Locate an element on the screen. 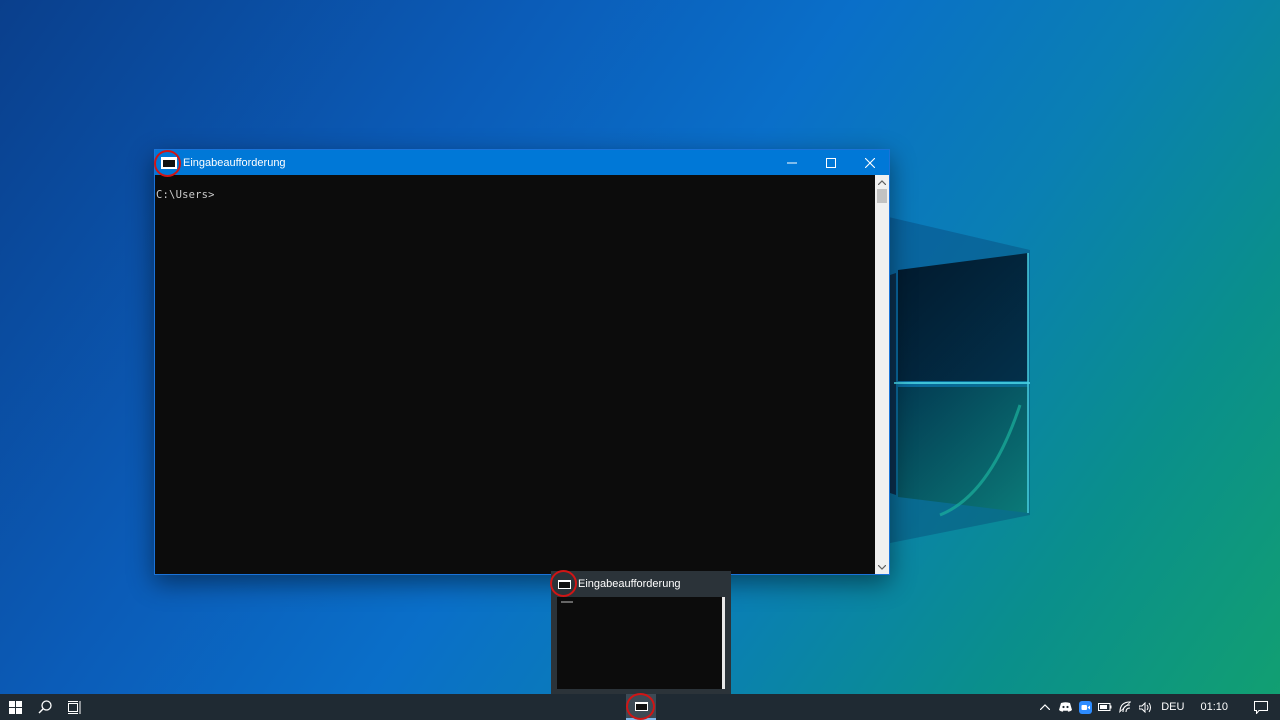 The height and width of the screenshot is (720, 1280). window-titlebar: Eingabeaufforderung is located at coordinates (522, 162).